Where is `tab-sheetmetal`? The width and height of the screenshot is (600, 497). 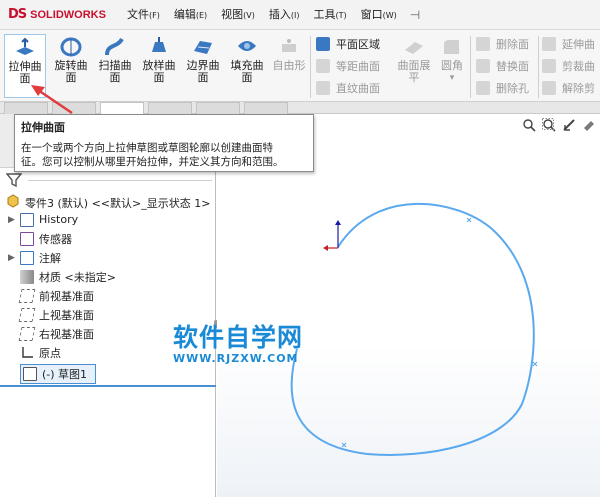
tab-sheetmetal is located at coordinates (170, 108).